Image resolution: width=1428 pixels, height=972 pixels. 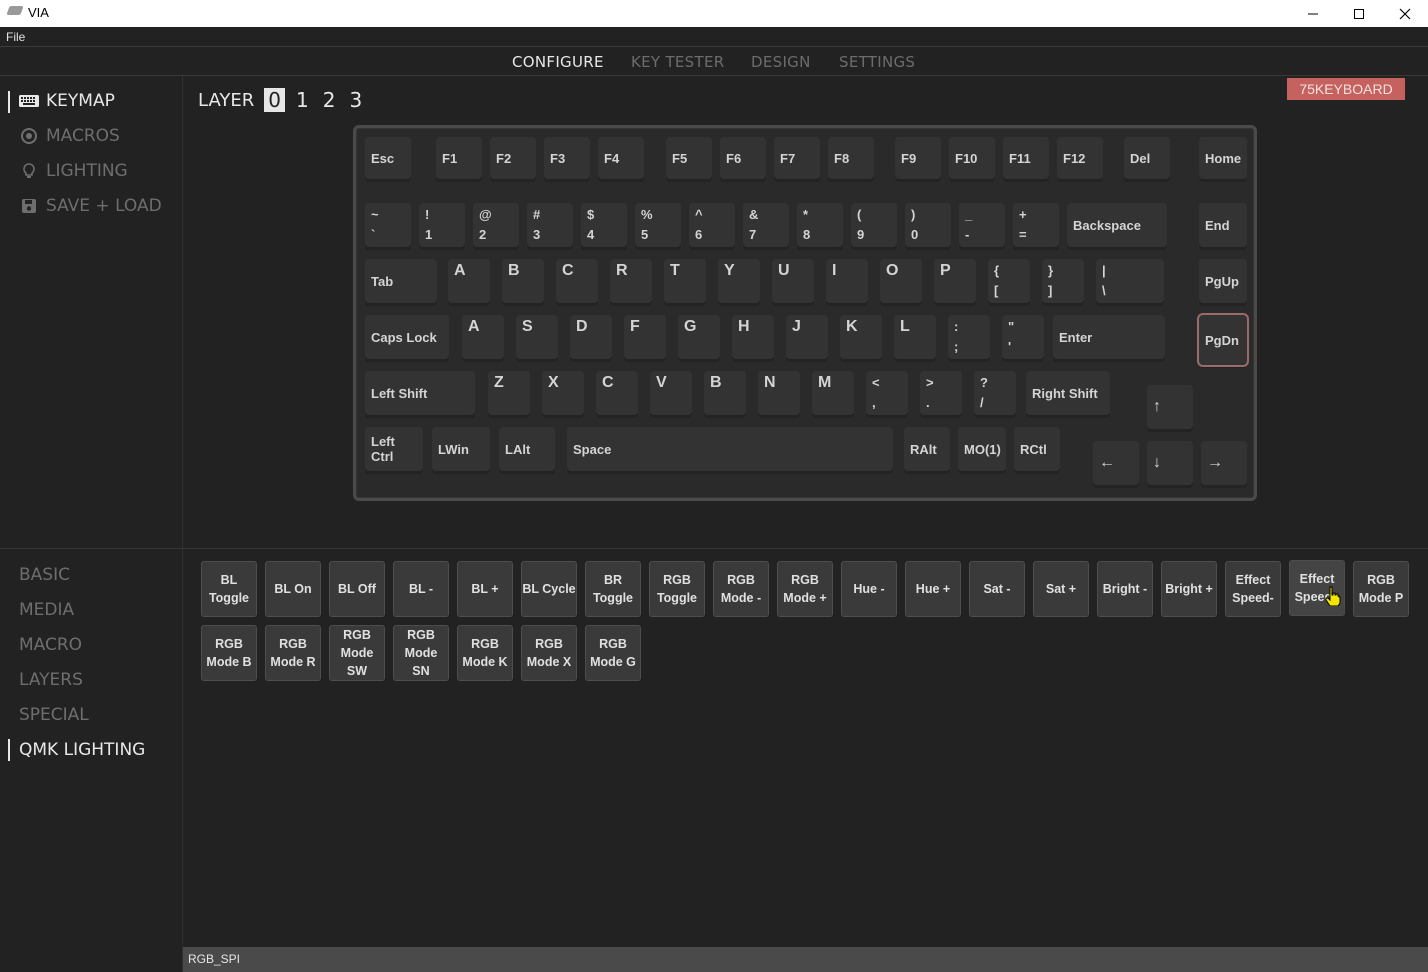 I want to click on key-u: U, so click(x=793, y=281).